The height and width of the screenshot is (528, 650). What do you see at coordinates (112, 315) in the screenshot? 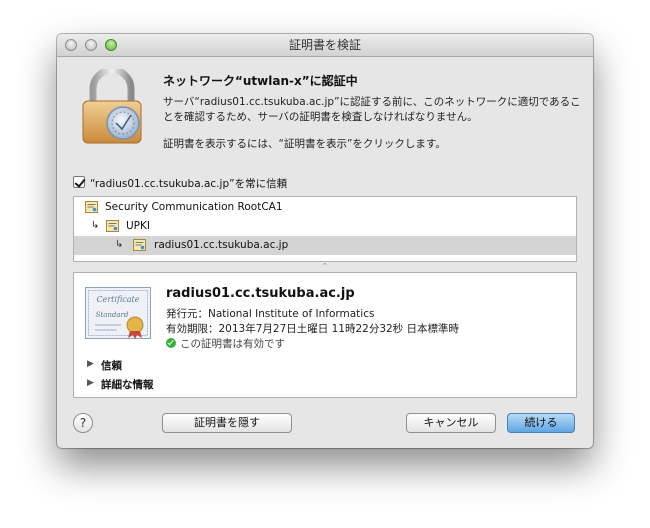
I see `certificate-image-subtitle: Standard` at bounding box center [112, 315].